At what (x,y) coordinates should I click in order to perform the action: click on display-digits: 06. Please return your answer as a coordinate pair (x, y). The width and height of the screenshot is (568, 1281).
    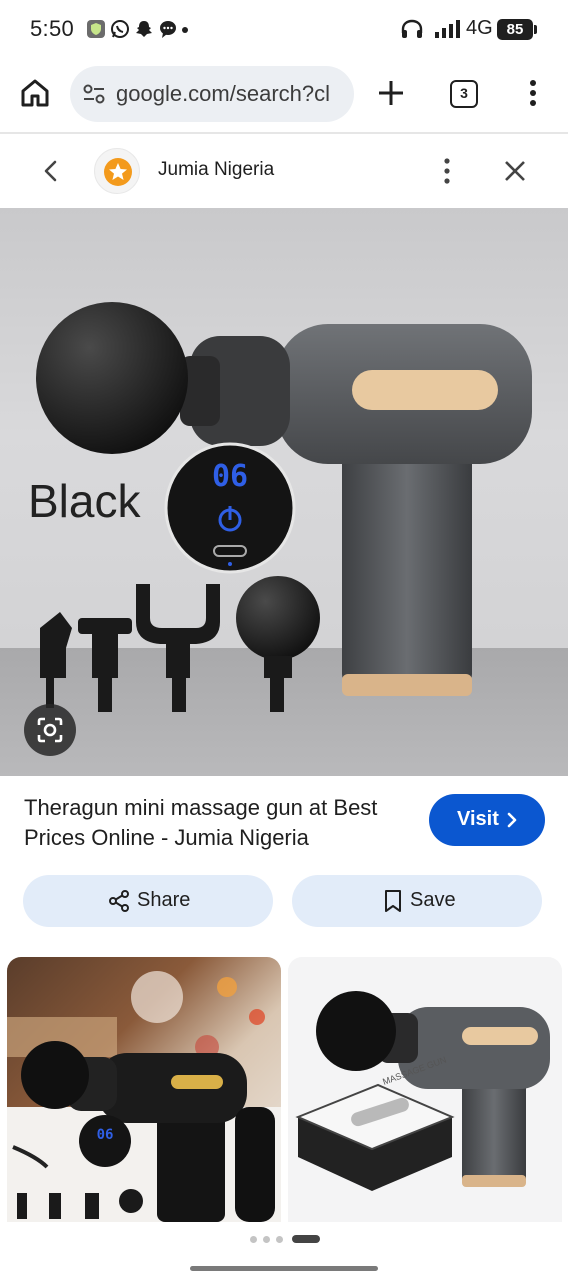
    Looking at the image, I should click on (230, 476).